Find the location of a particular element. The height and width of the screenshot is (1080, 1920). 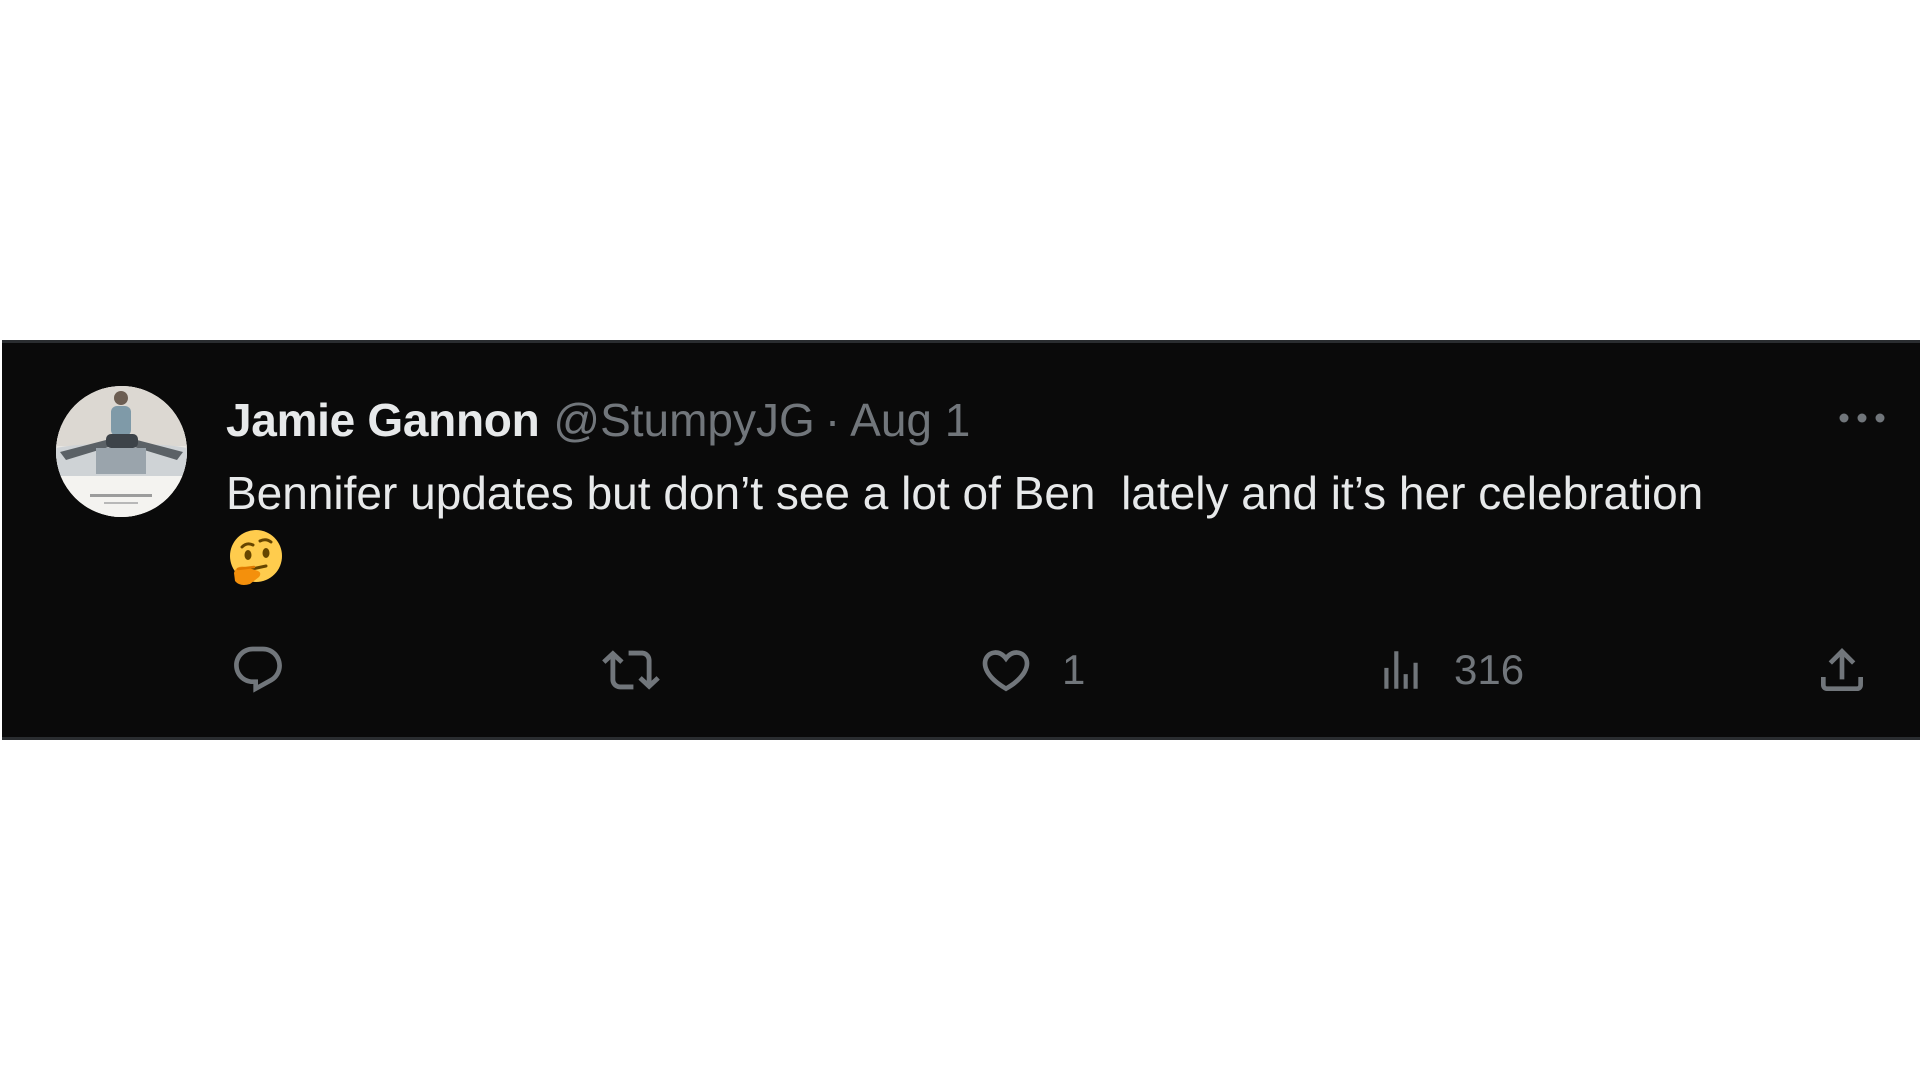

tweet-header: Jamie Gannon @StumpyJG · Aug 1 is located at coordinates (598, 420).